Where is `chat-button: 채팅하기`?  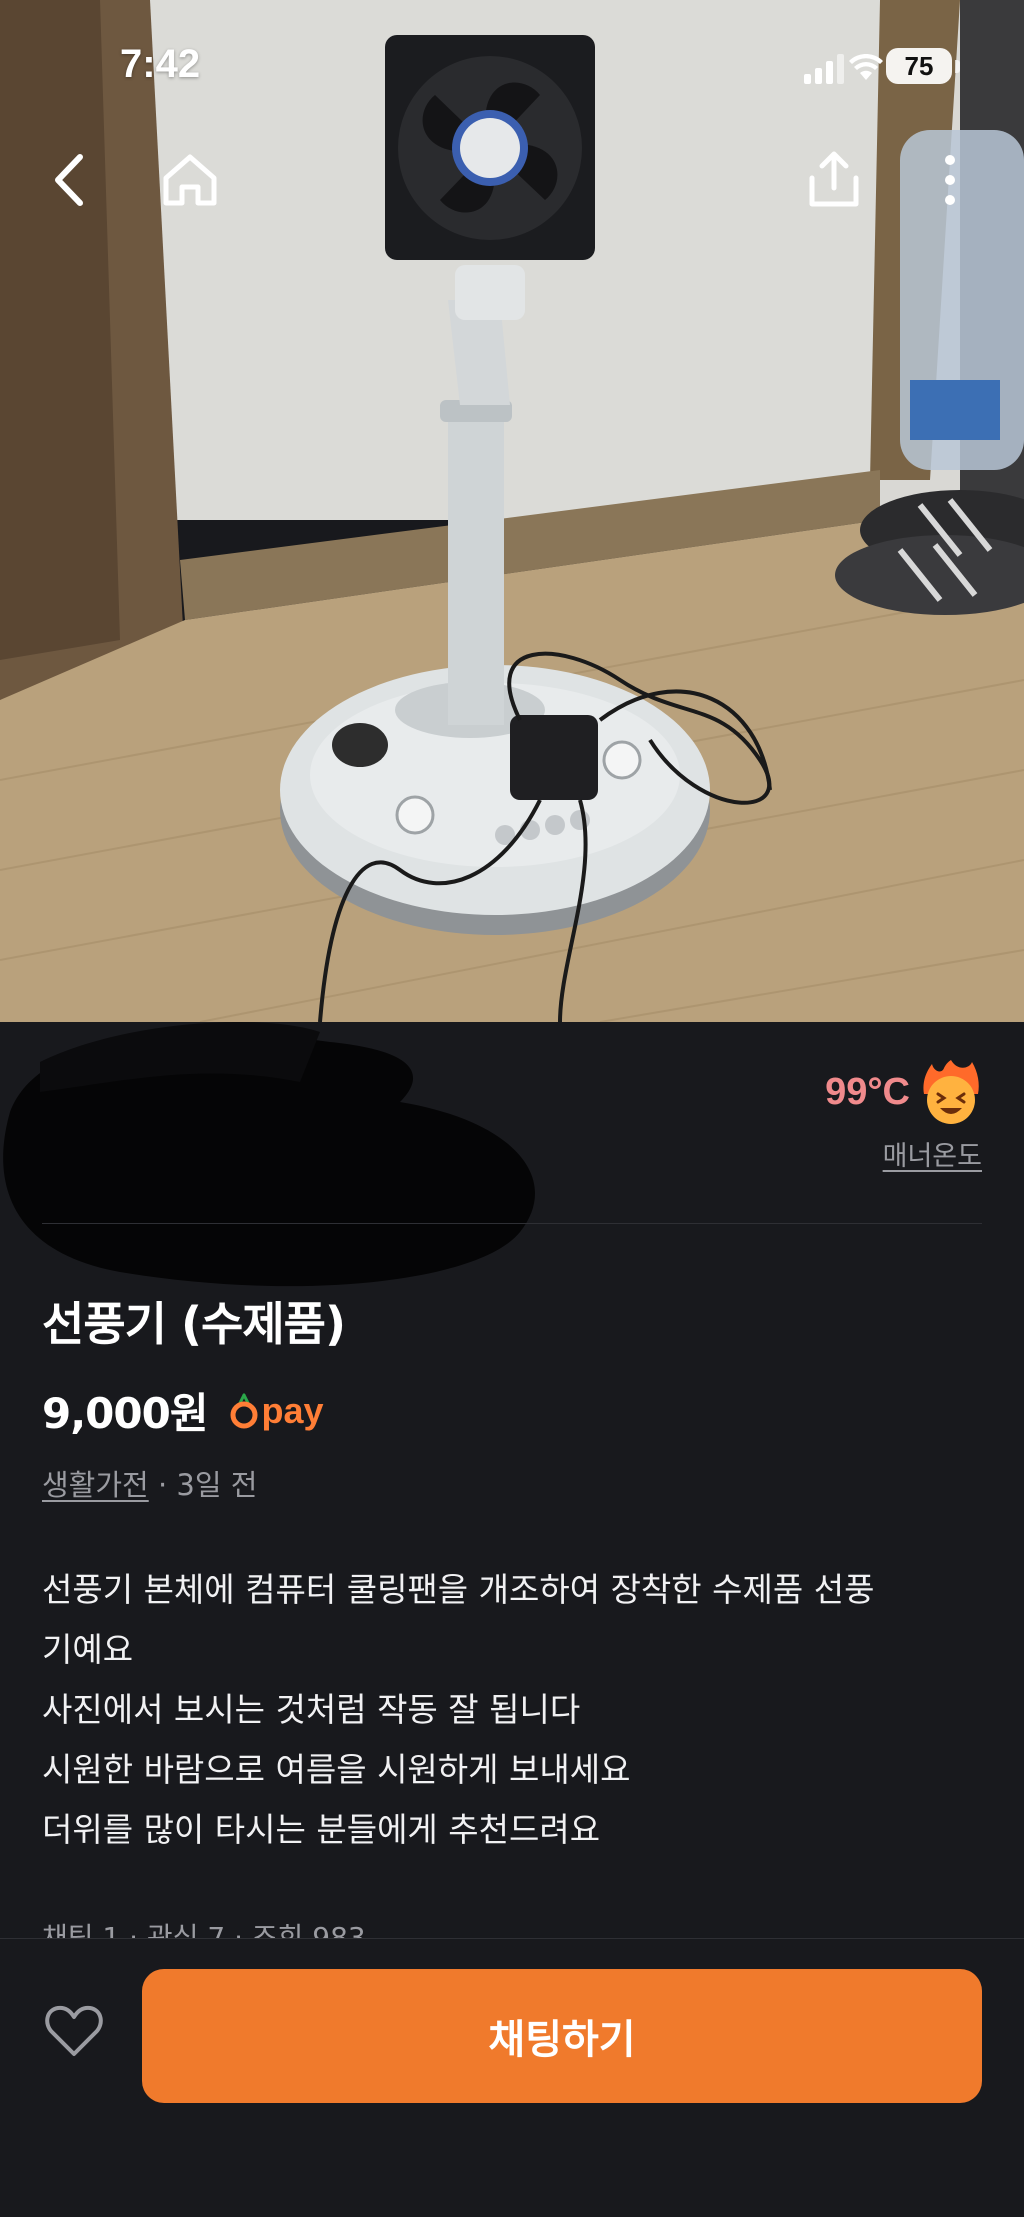 chat-button: 채팅하기 is located at coordinates (562, 2036).